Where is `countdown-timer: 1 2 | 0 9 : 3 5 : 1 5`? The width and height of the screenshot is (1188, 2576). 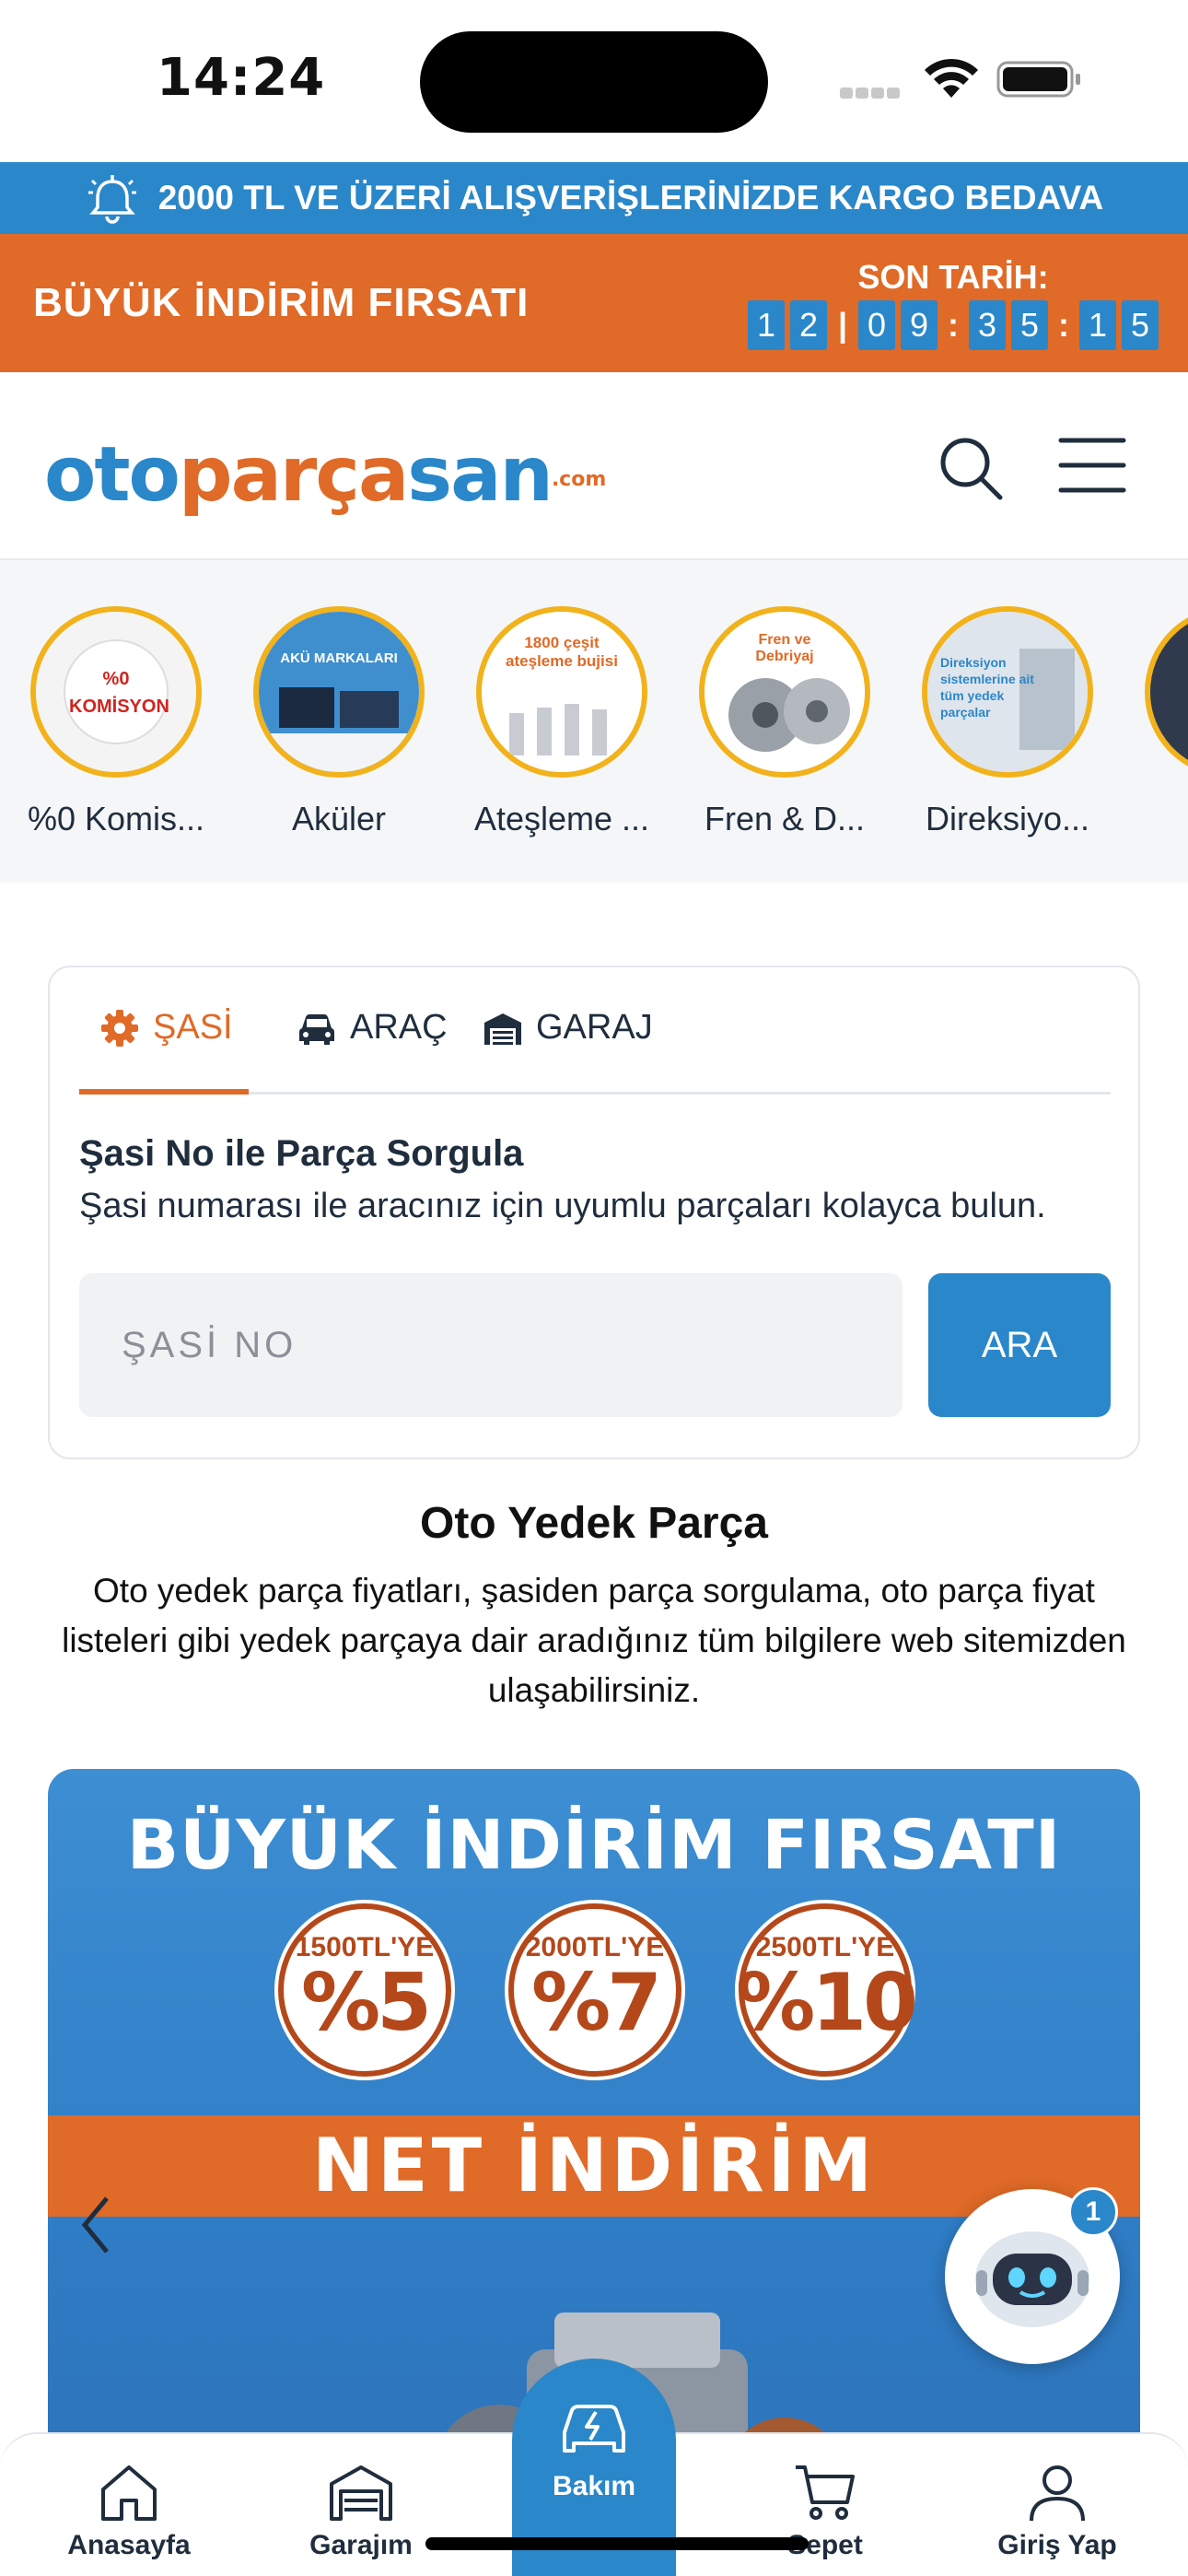 countdown-timer: 1 2 | 0 9 : 3 5 : 1 5 is located at coordinates (956, 325).